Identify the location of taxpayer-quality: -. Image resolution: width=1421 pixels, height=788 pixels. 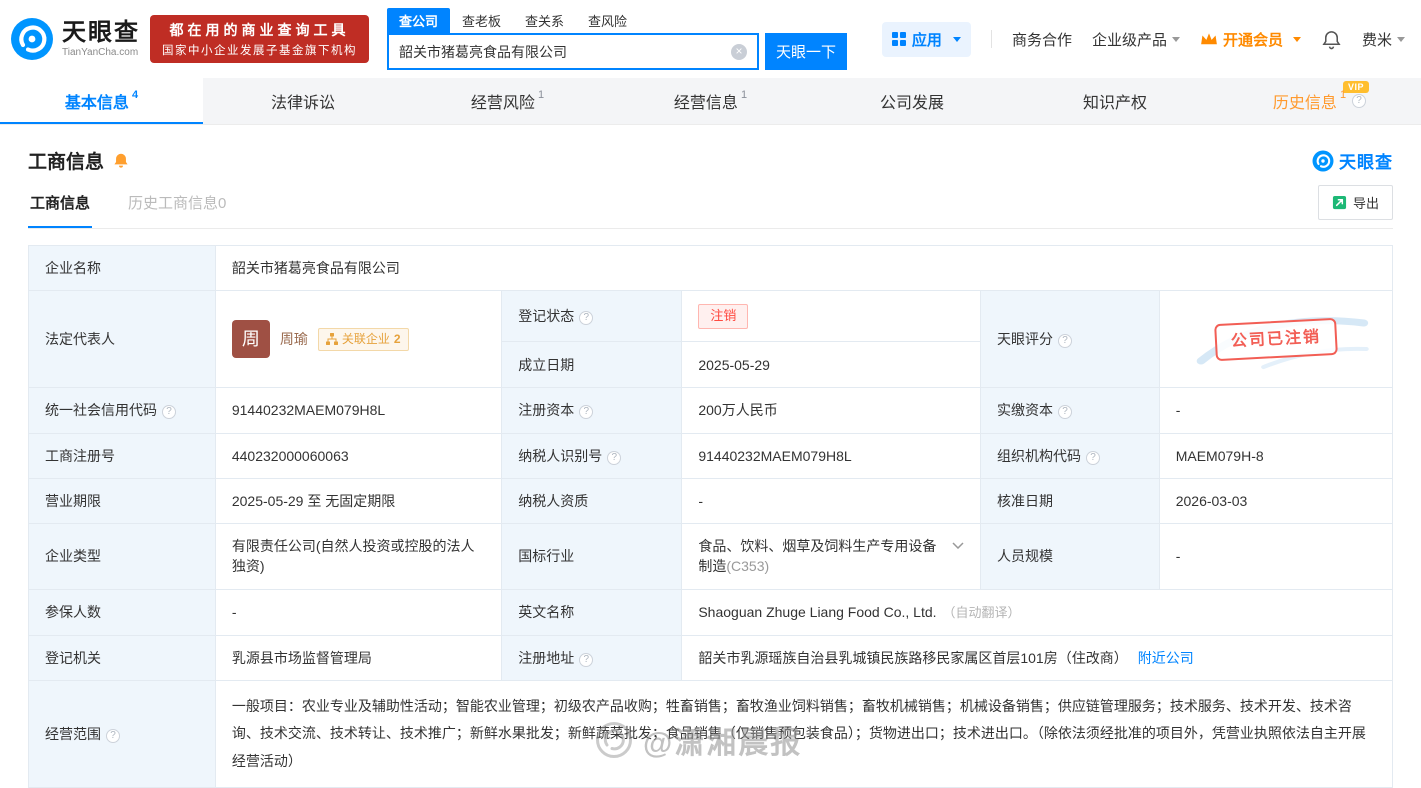
(701, 500).